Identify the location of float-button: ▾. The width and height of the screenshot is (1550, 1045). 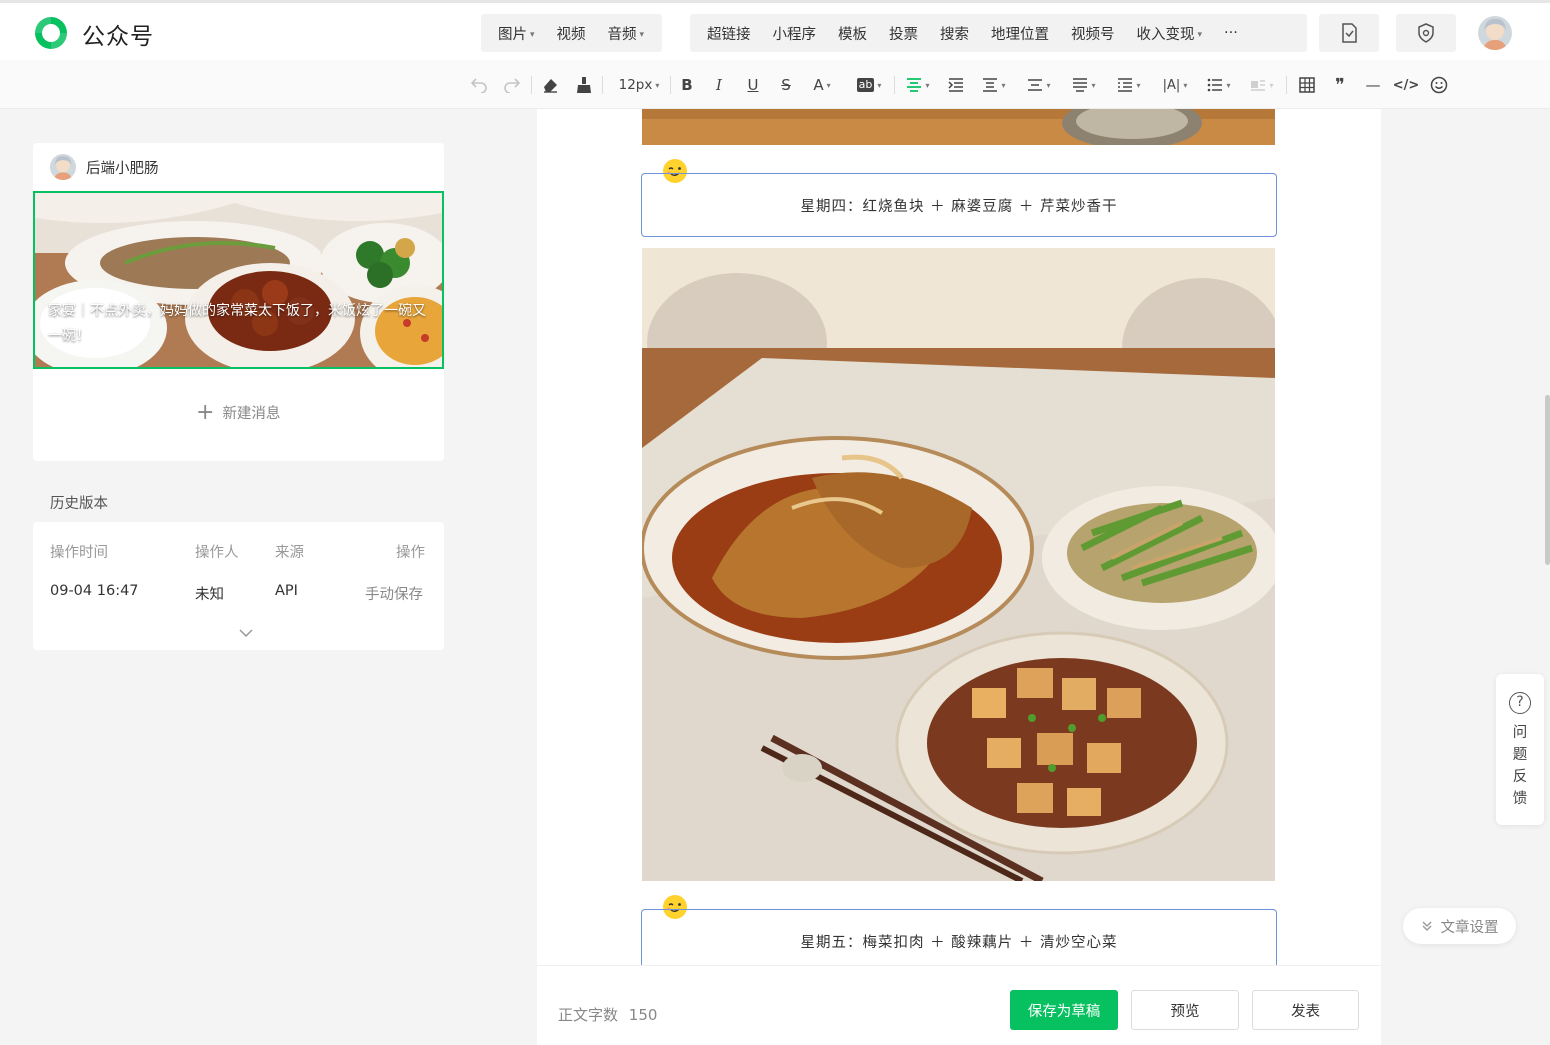
(1262, 85).